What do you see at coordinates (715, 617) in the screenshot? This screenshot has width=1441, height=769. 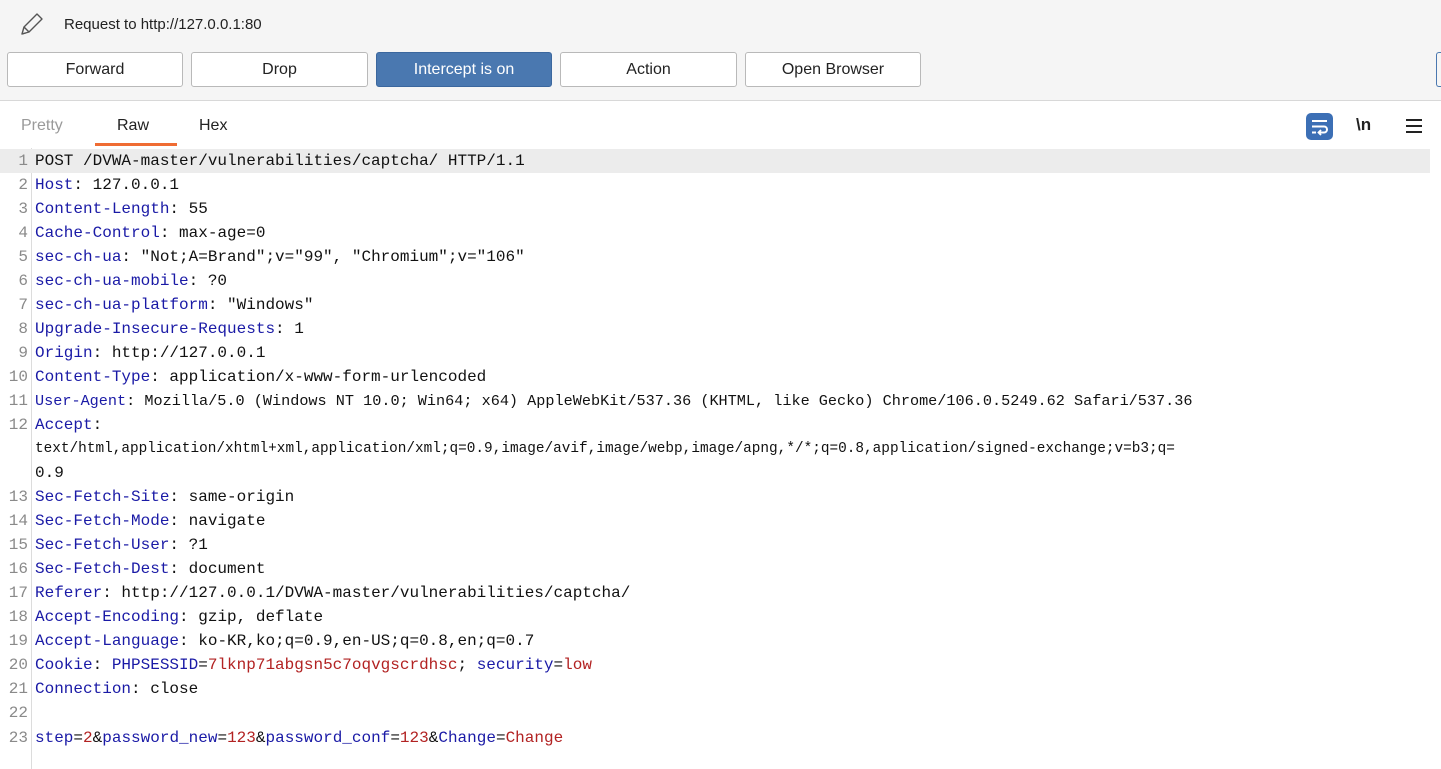 I see `header-line: 18 Accept-Encoding: gzip, deflate` at bounding box center [715, 617].